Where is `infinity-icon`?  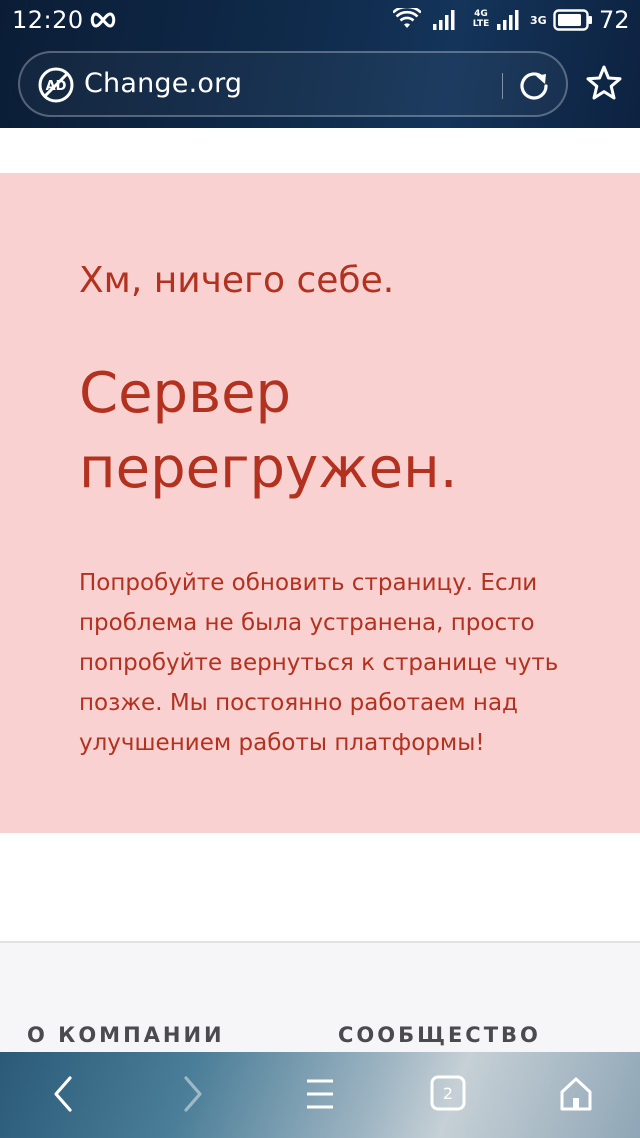 infinity-icon is located at coordinates (103, 20).